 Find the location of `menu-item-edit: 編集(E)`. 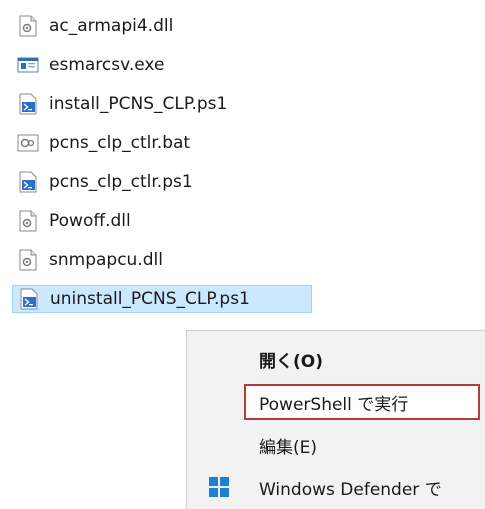

menu-item-edit: 編集(E) is located at coordinates (336, 445).